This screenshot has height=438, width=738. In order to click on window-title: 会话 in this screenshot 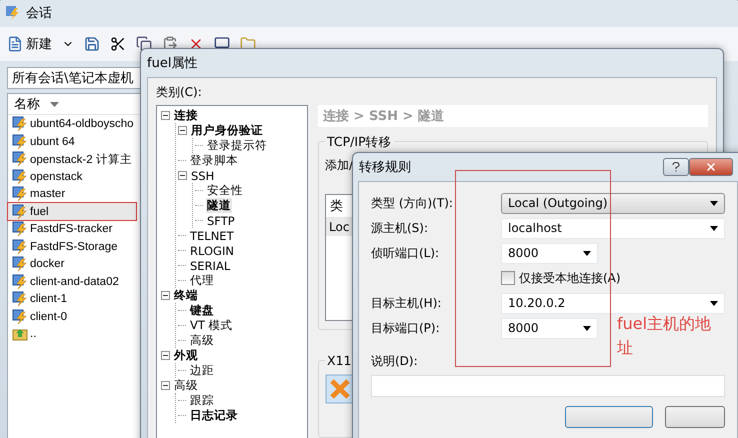, I will do `click(39, 13)`.